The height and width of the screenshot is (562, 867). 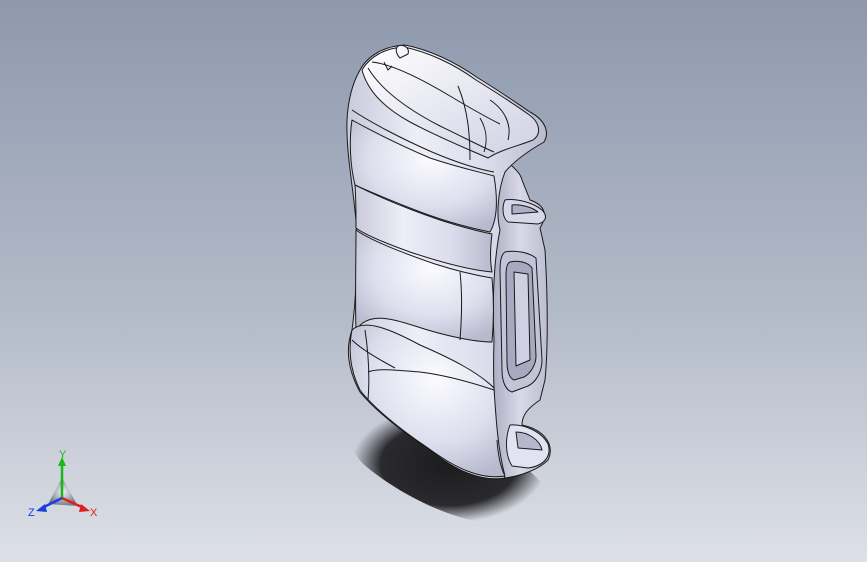 What do you see at coordinates (31, 513) in the screenshot?
I see `triad-z-label: Z` at bounding box center [31, 513].